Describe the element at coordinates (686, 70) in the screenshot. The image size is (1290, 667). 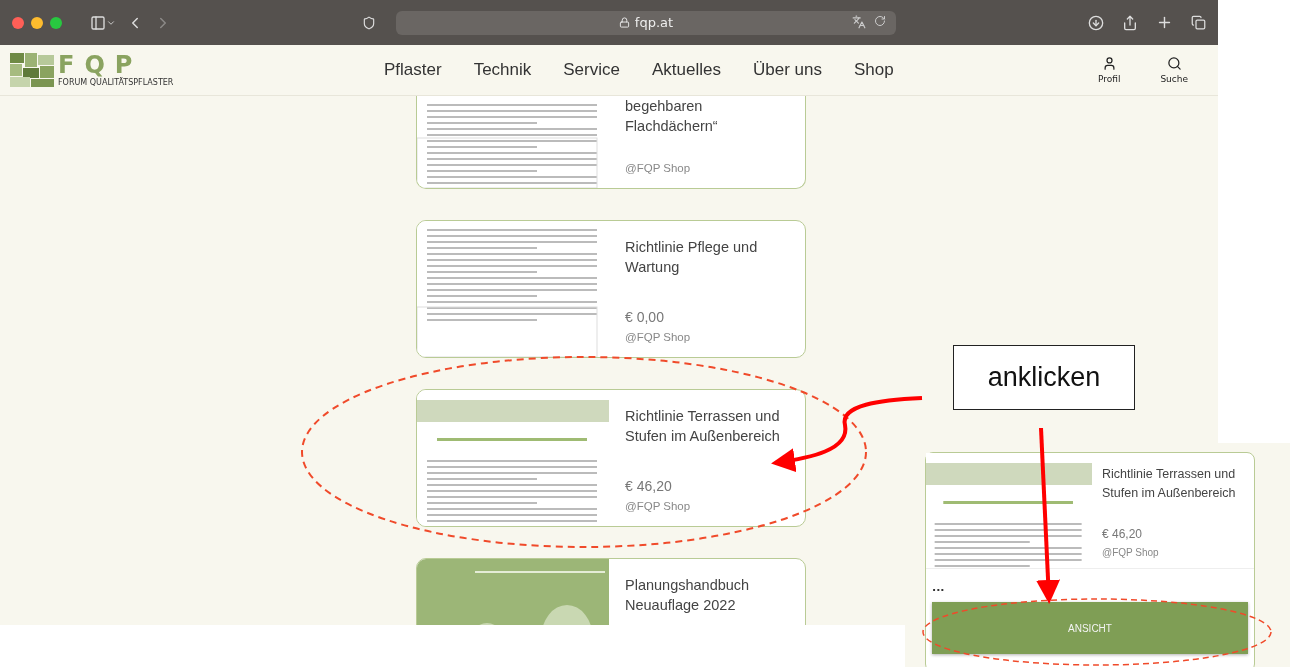
I see `nav-link: Aktuelles` at that location.